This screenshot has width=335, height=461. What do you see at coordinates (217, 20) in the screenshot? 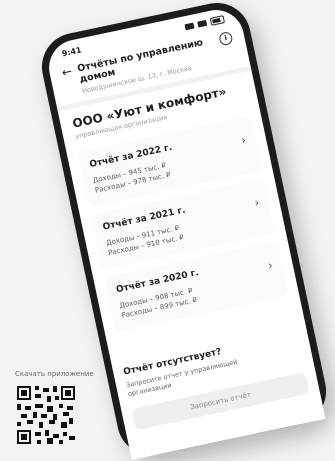
I see `battery-icon` at bounding box center [217, 20].